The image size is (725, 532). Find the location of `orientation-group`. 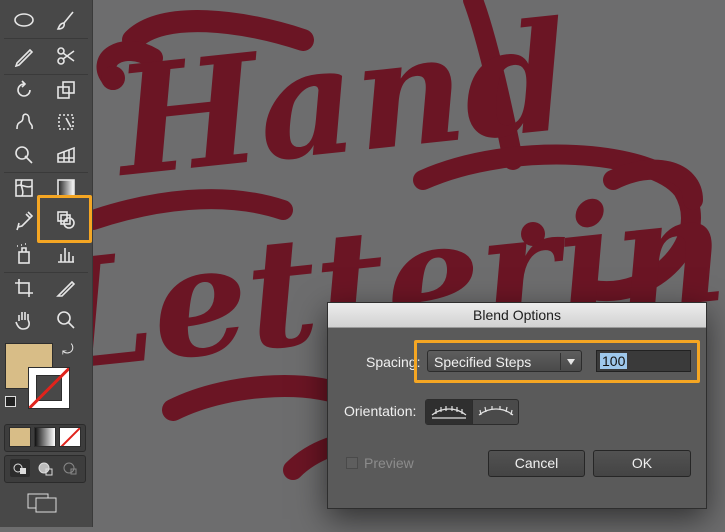

orientation-group is located at coordinates (472, 412).